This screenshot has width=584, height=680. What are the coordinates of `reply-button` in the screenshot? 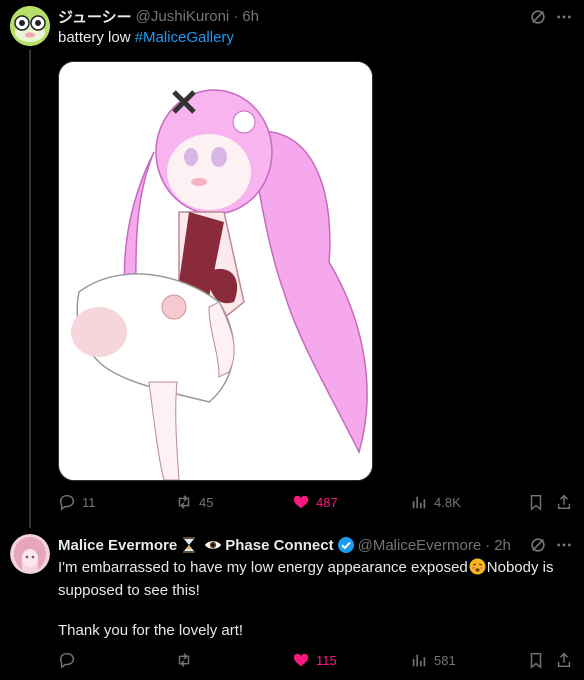 It's located at (70, 660).